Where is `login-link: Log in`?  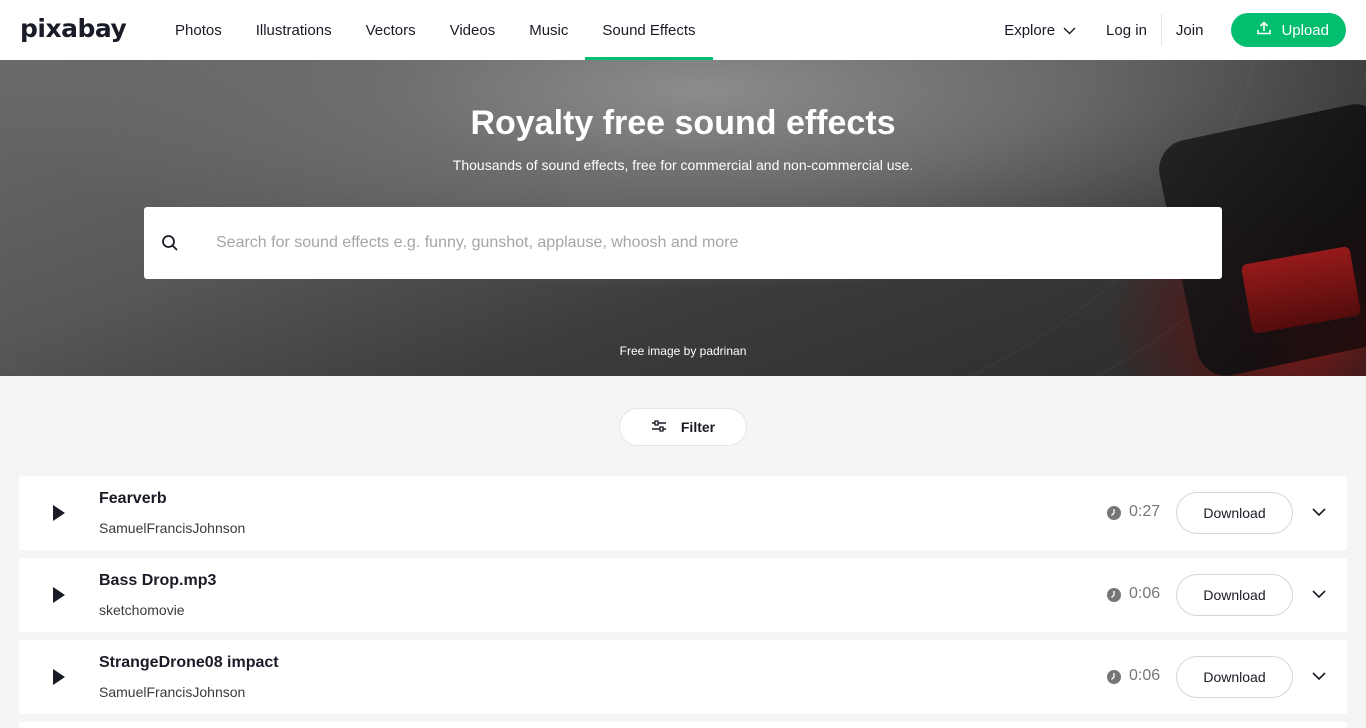
login-link: Log in is located at coordinates (1127, 30).